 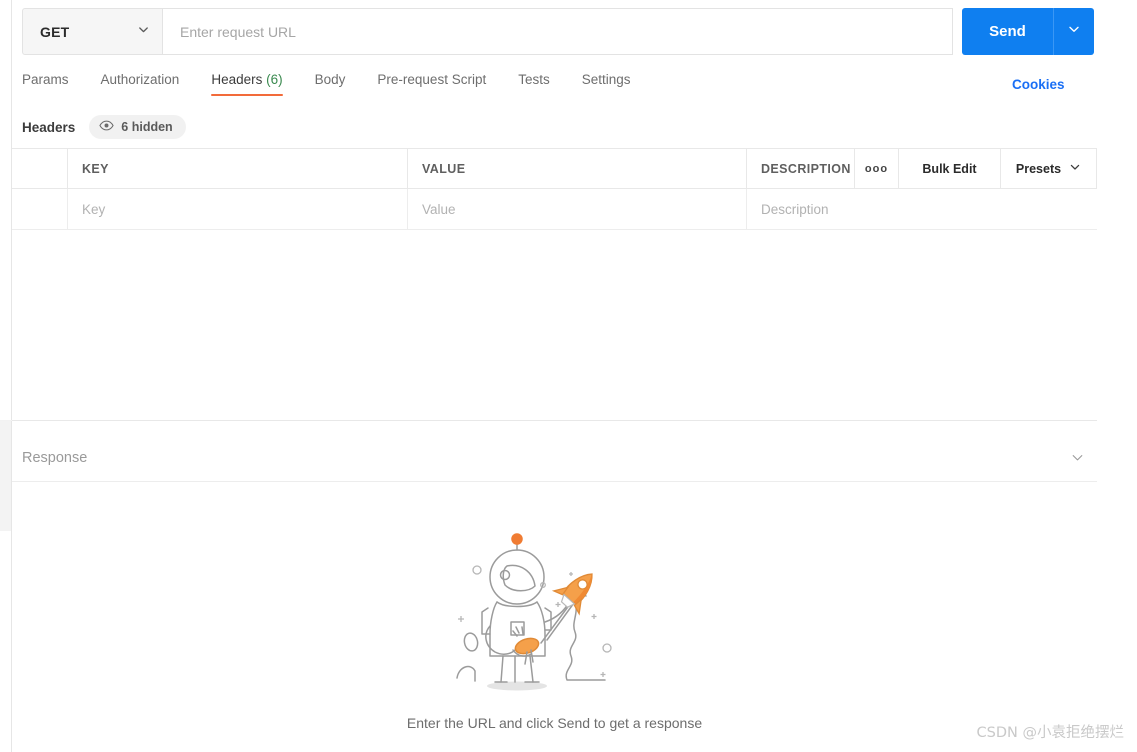 I want to click on eye-icon, so click(x=106, y=127).